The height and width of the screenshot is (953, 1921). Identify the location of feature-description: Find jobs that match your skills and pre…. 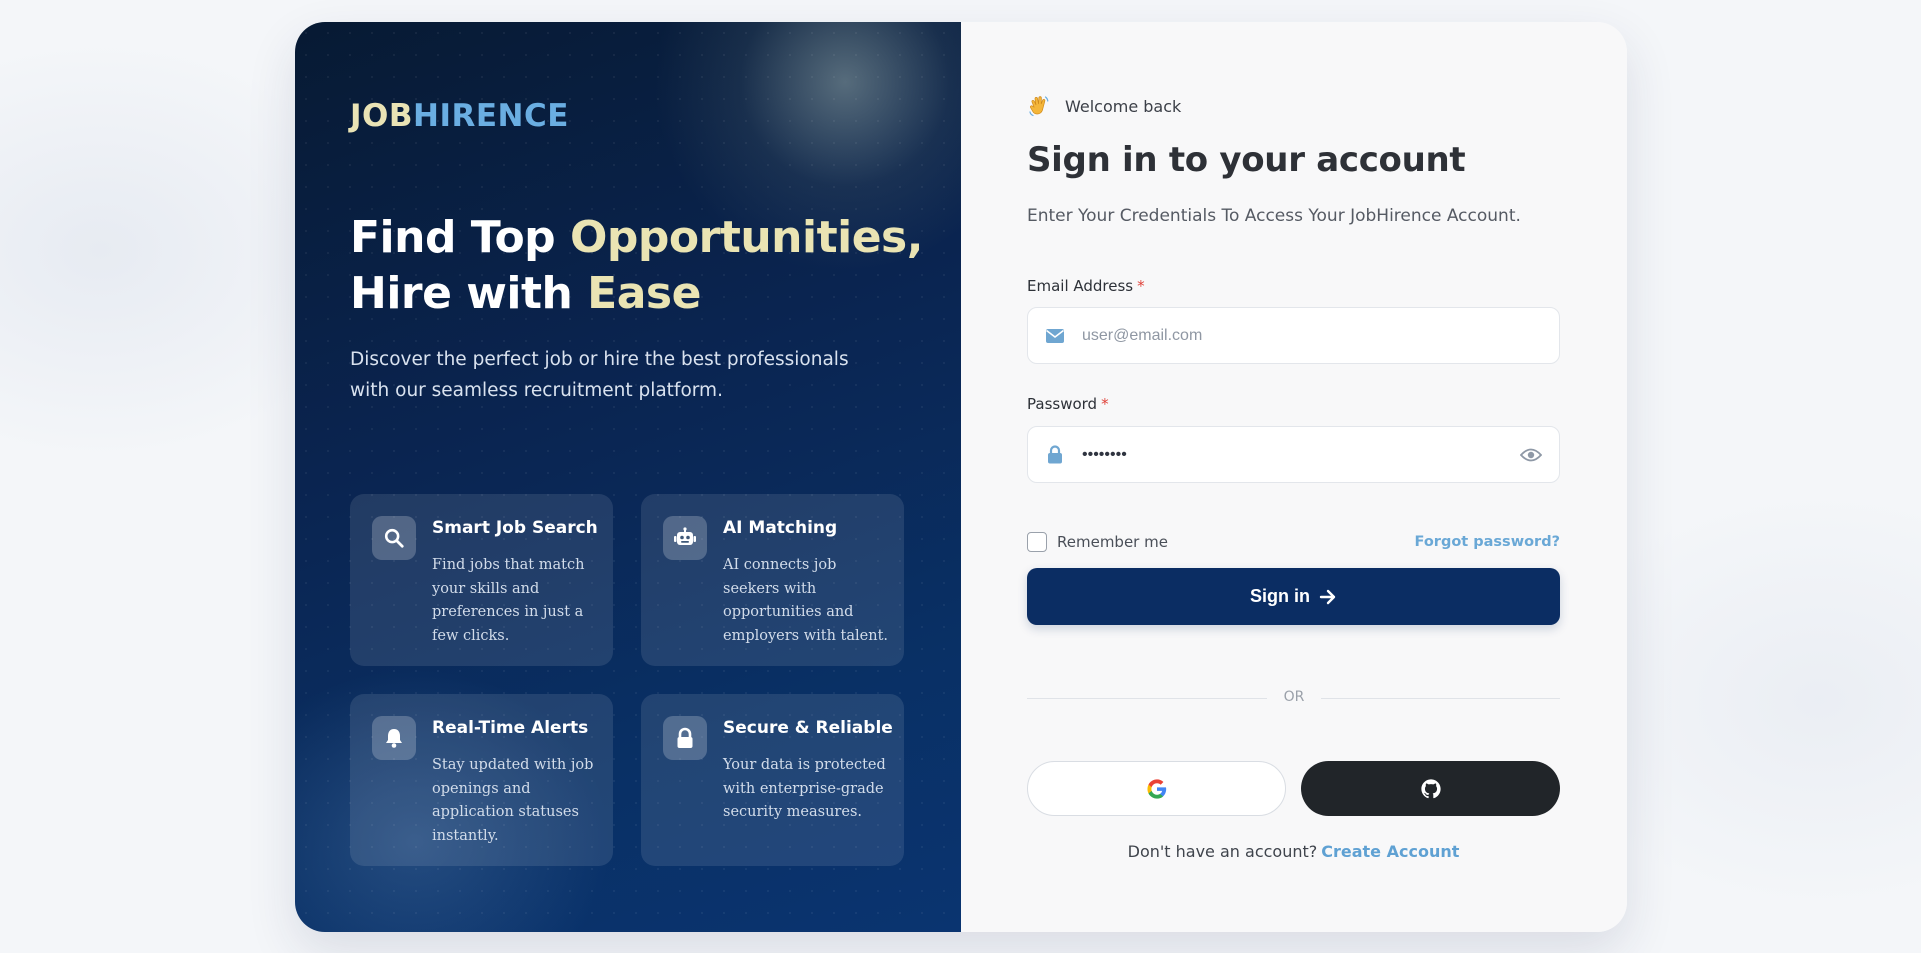
(508, 600).